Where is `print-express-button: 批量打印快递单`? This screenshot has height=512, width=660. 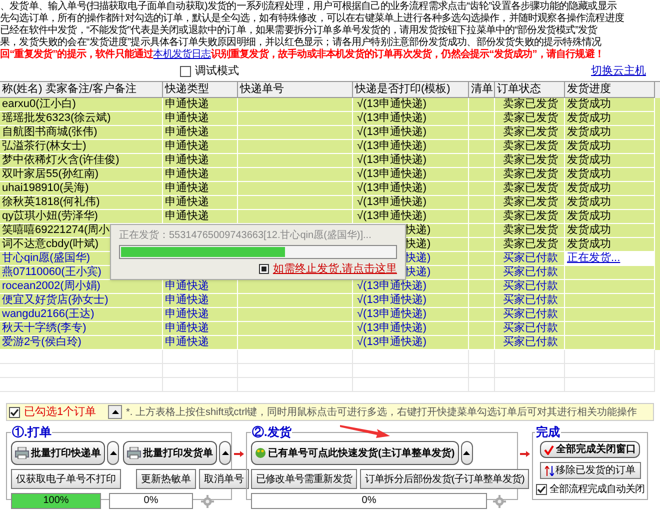
print-express-button: 批量打印快递单 is located at coordinates (58, 453).